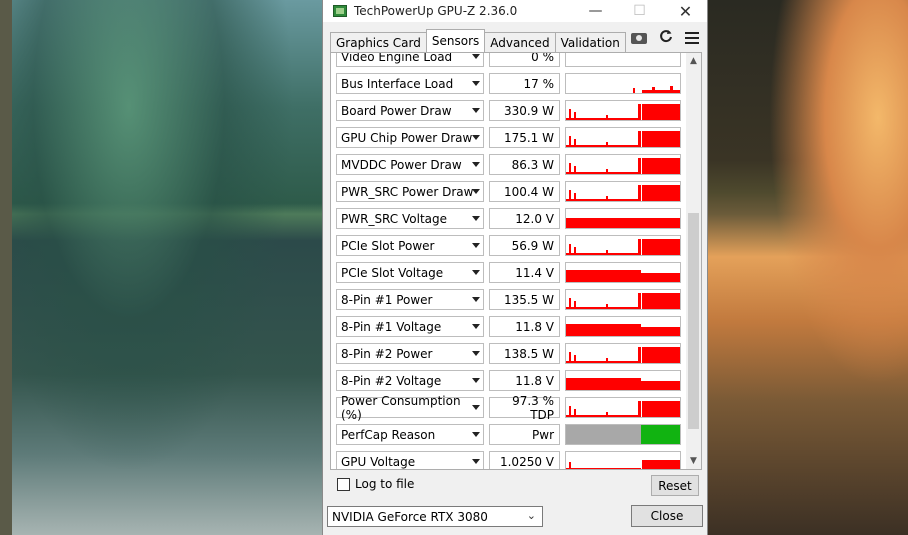  I want to click on tab-validation: Validation, so click(590, 42).